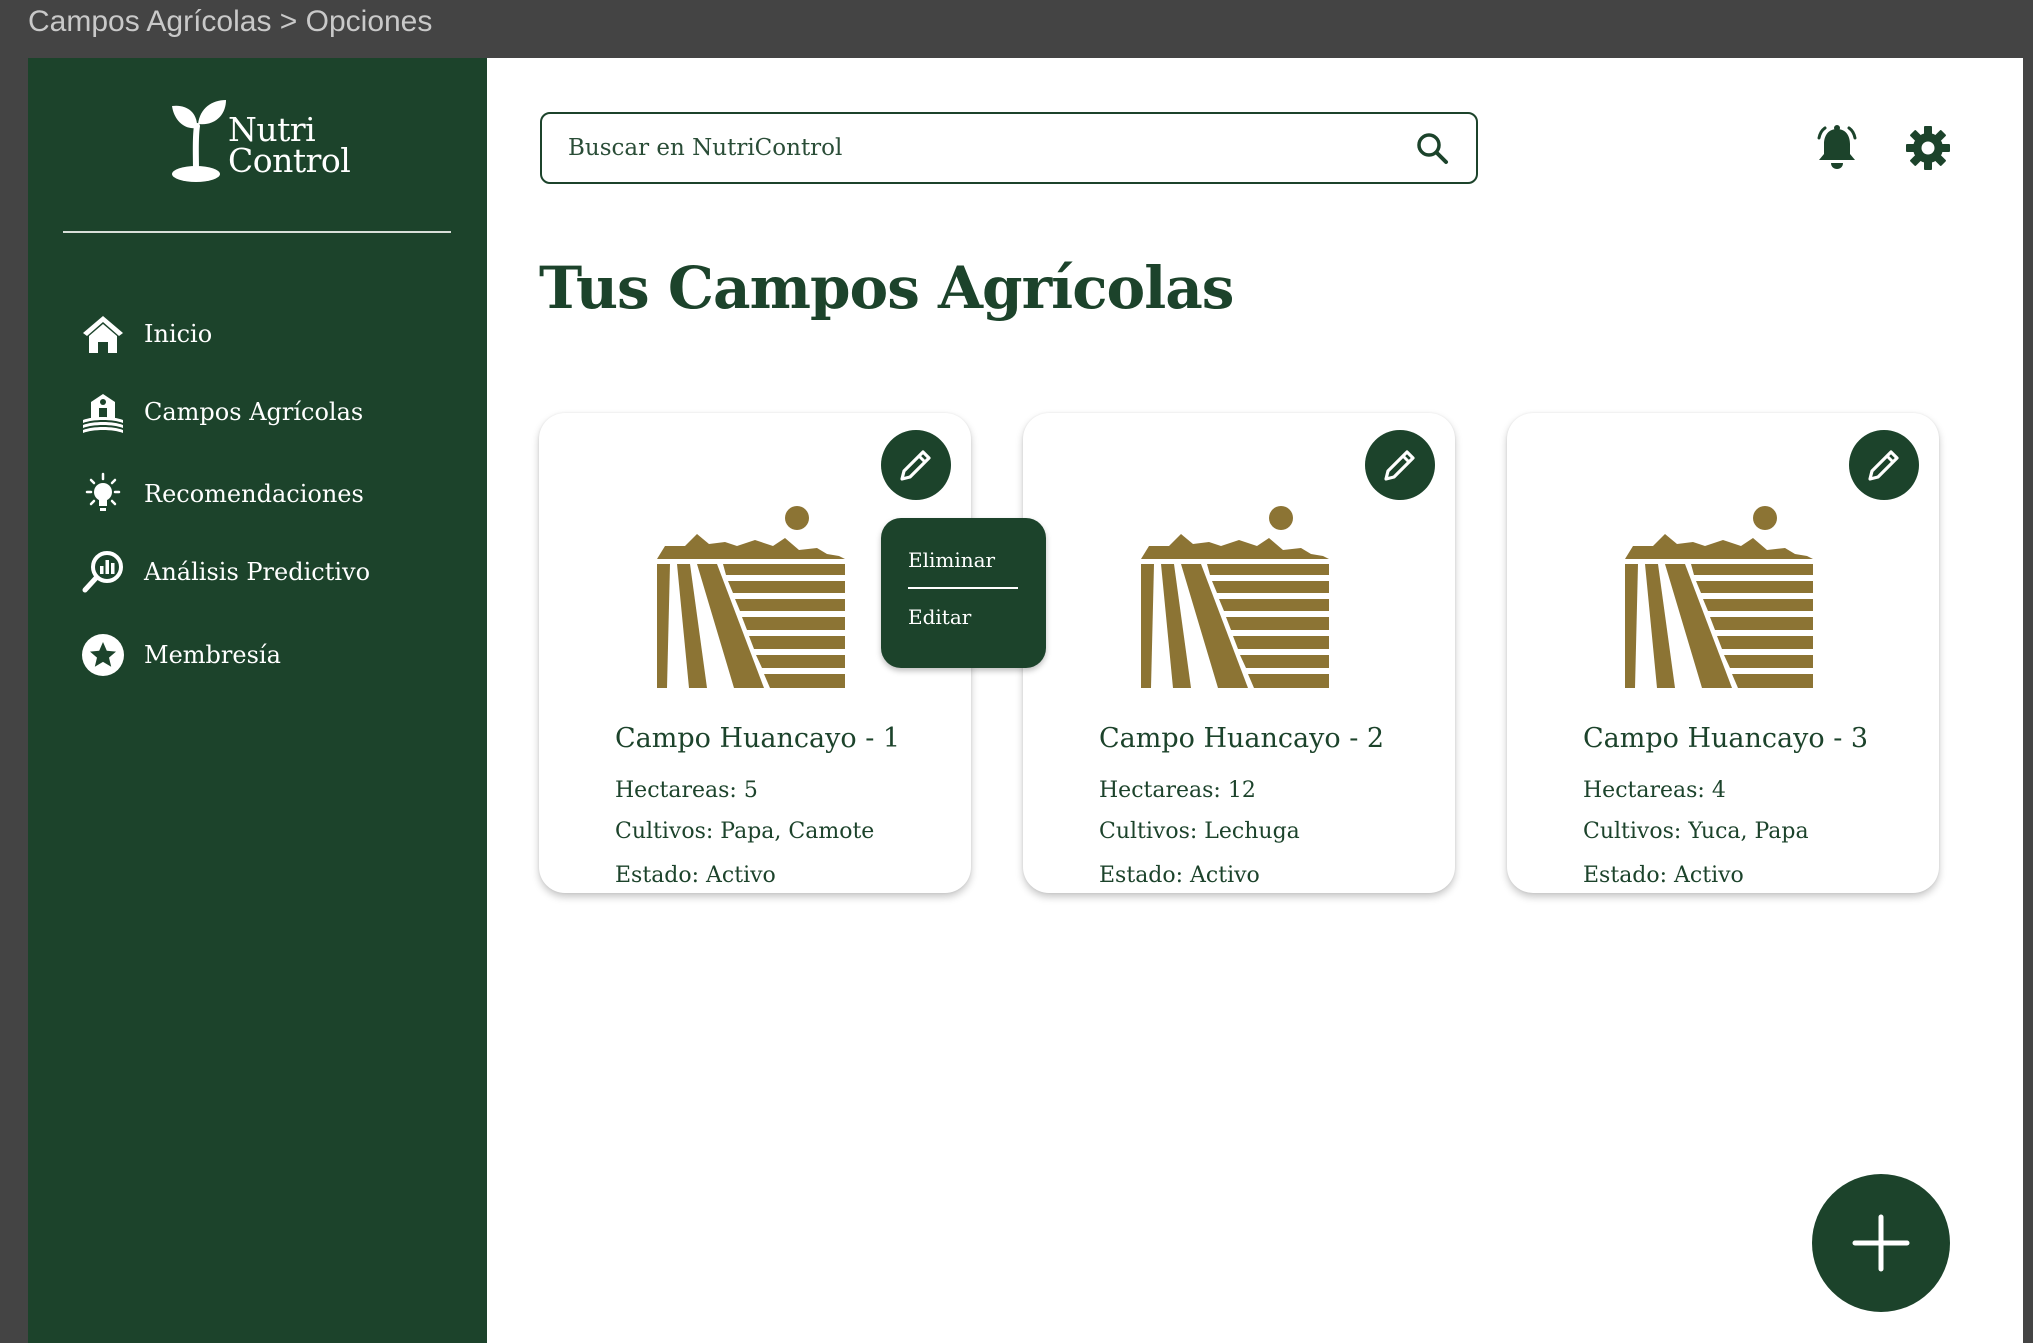  I want to click on sidebar-item-analisis-predictivo: Análisis Predictivo, so click(225, 572).